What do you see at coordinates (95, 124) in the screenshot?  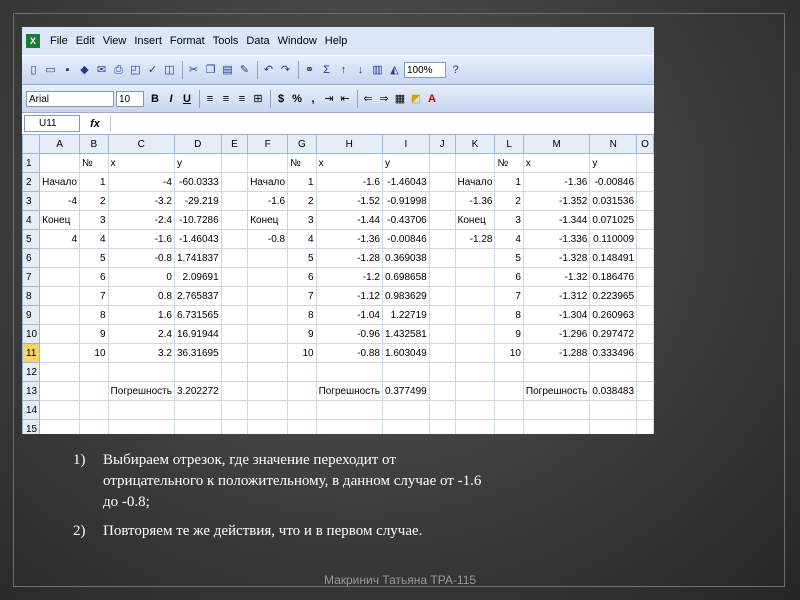 I see `fx-icon: fx` at bounding box center [95, 124].